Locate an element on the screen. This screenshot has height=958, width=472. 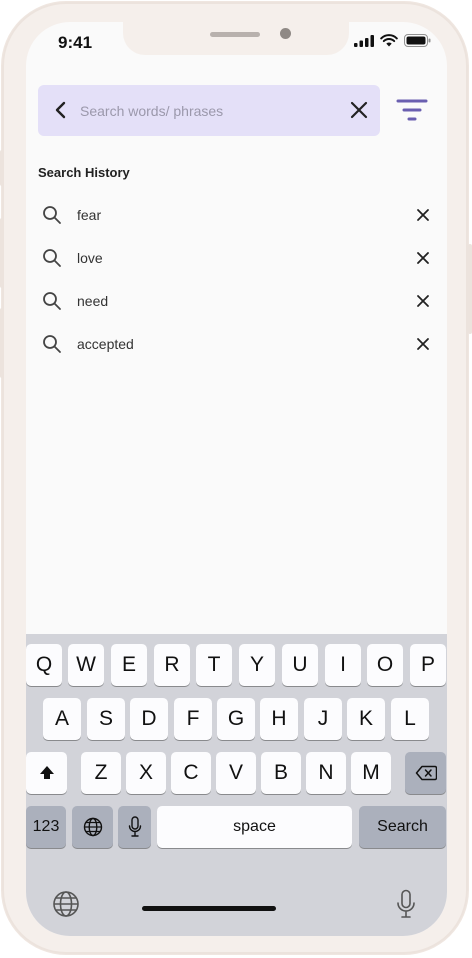
key-o: O is located at coordinates (385, 665).